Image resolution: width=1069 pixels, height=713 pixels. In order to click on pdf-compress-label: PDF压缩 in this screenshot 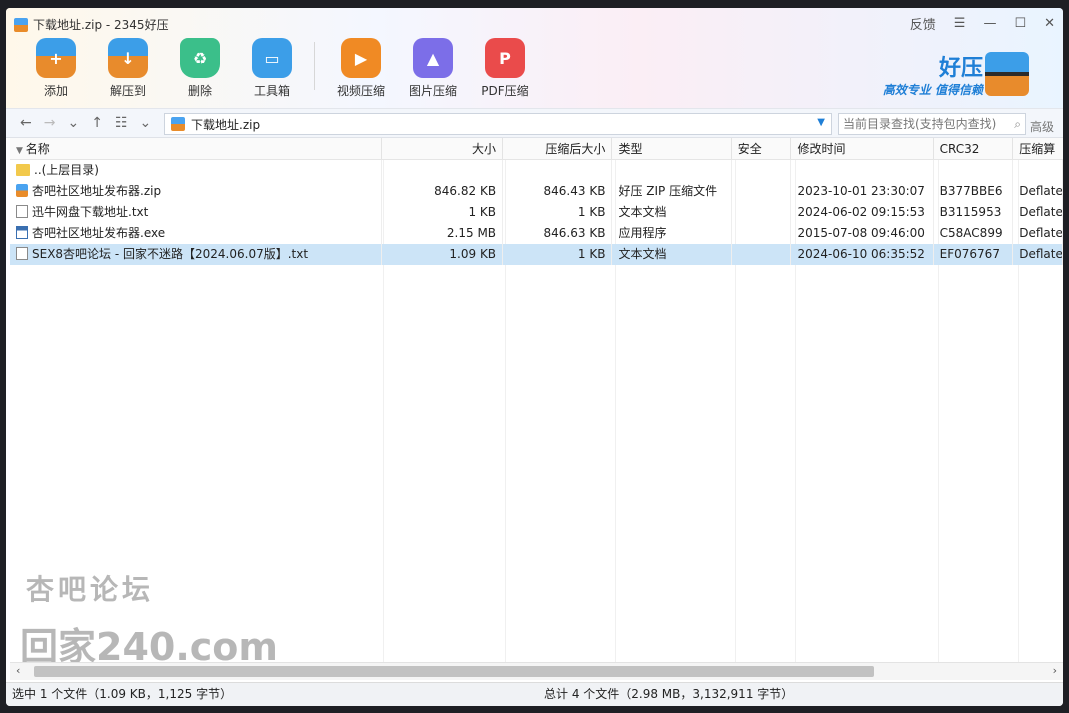, I will do `click(505, 91)`.